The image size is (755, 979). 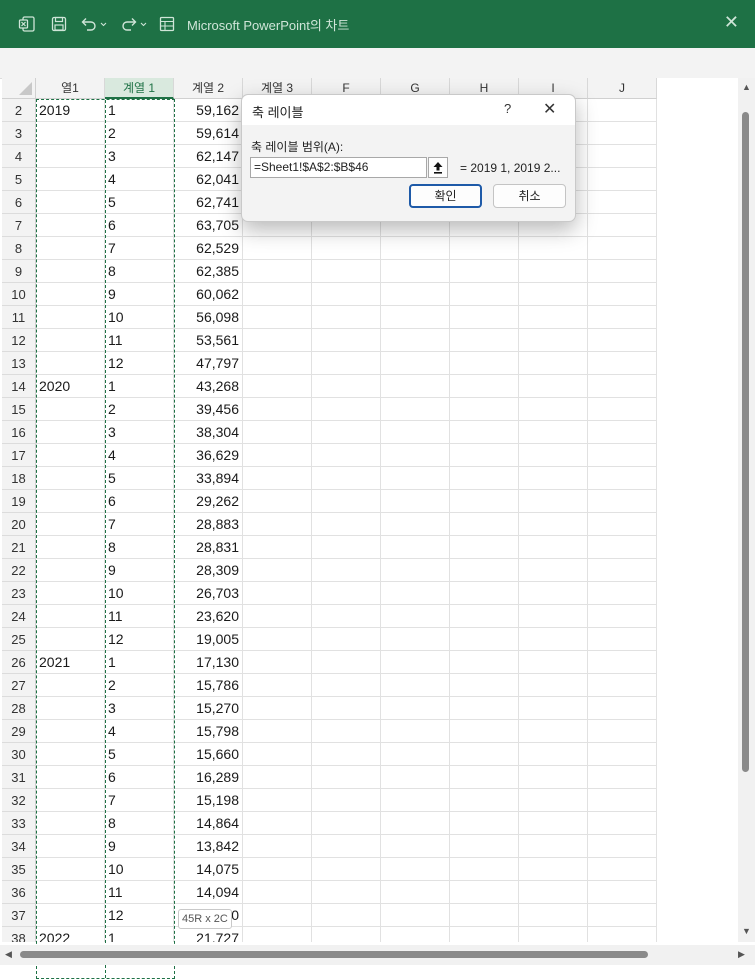 I want to click on ok-button: 확인, so click(x=445, y=196).